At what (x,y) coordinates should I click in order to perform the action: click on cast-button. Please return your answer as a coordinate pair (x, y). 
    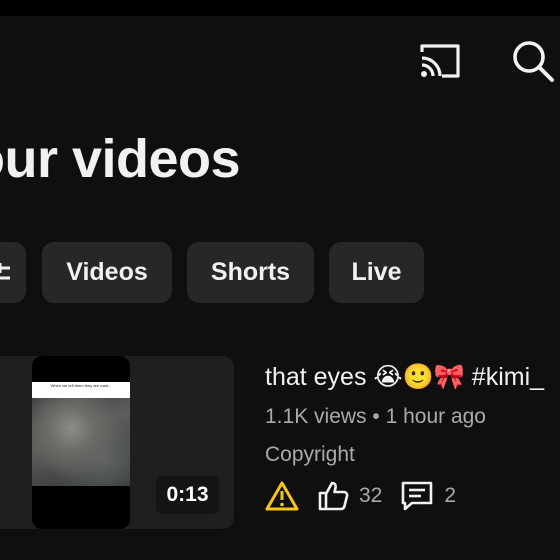
    Looking at the image, I should click on (440, 61).